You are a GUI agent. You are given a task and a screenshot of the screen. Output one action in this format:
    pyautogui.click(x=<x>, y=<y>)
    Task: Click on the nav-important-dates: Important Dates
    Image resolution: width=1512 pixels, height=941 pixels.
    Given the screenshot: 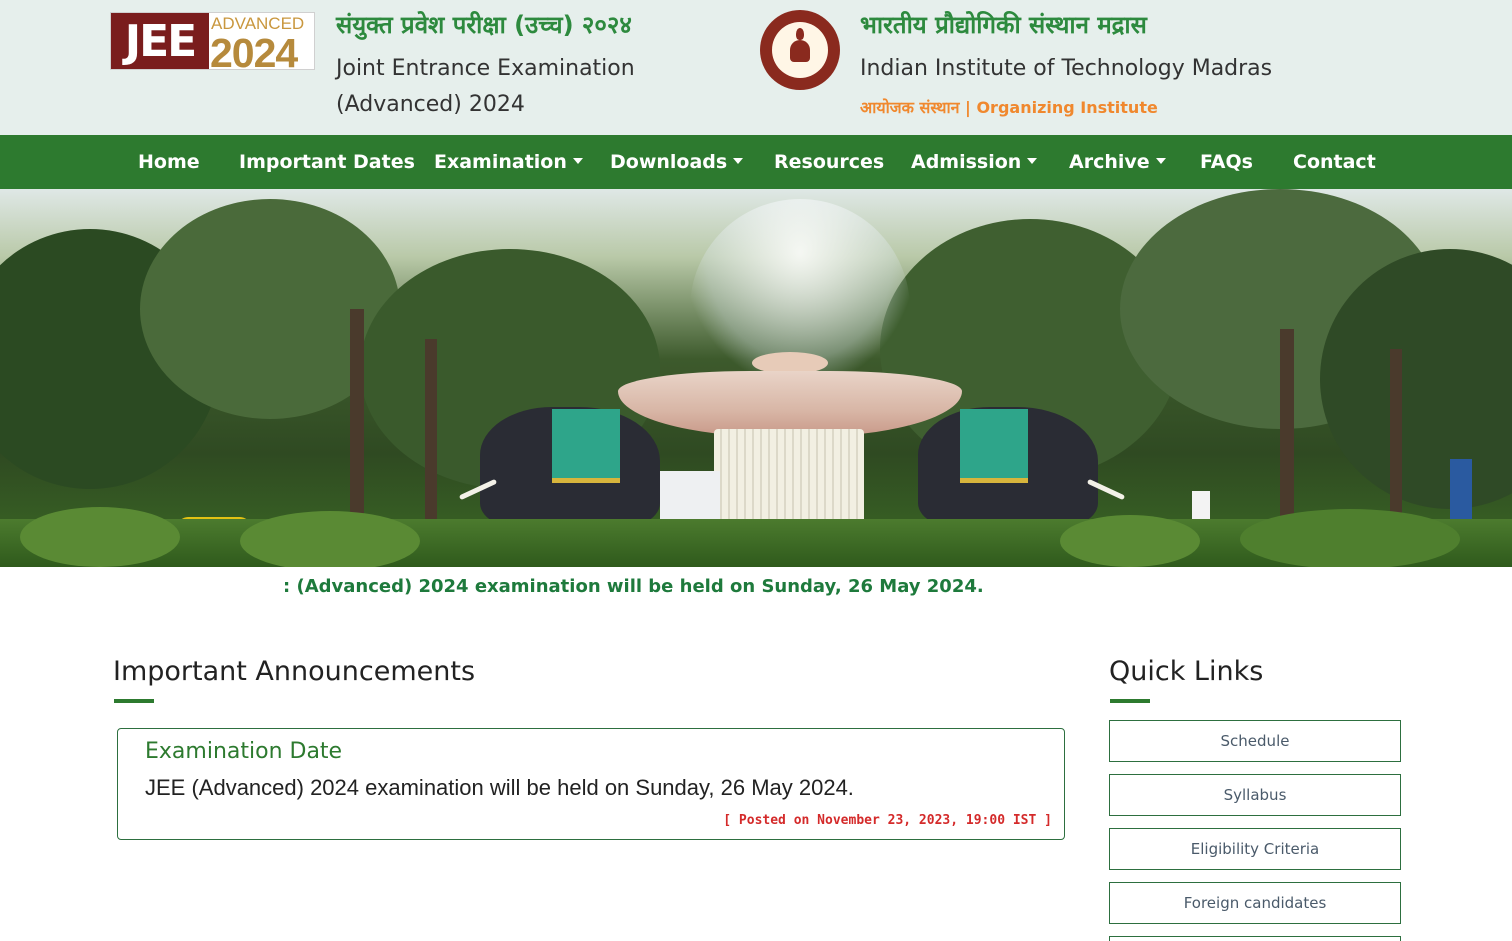 What is the action you would take?
    pyautogui.click(x=327, y=162)
    